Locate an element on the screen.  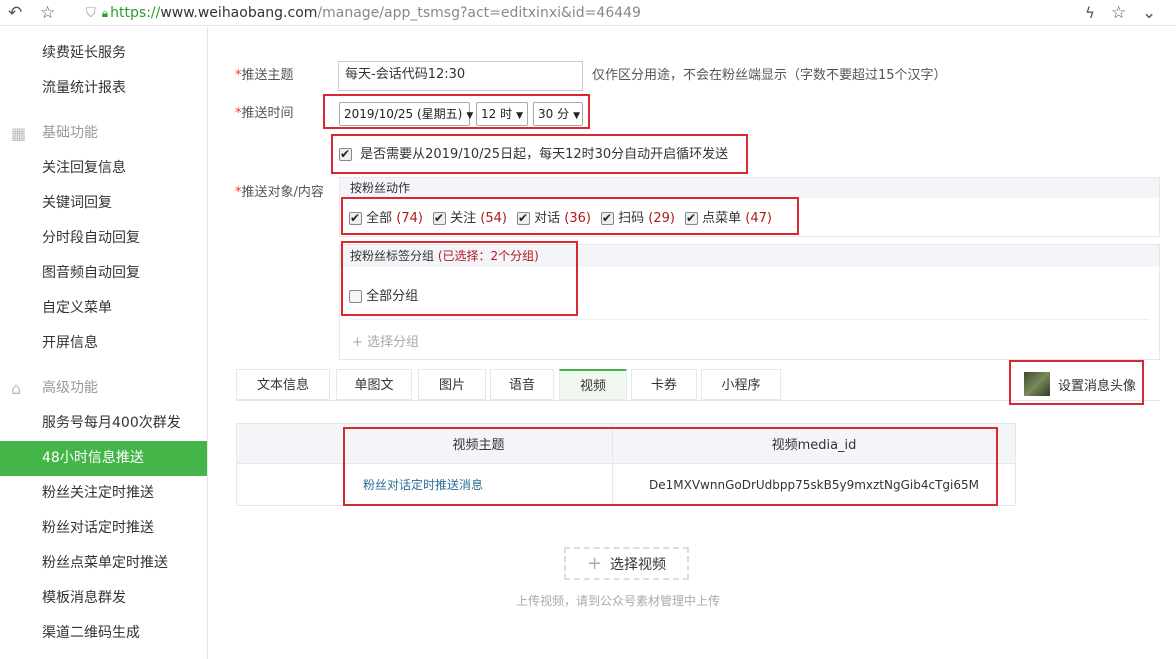
date-select: 2019/10/25 (星期五) ▼ is located at coordinates (406, 114).